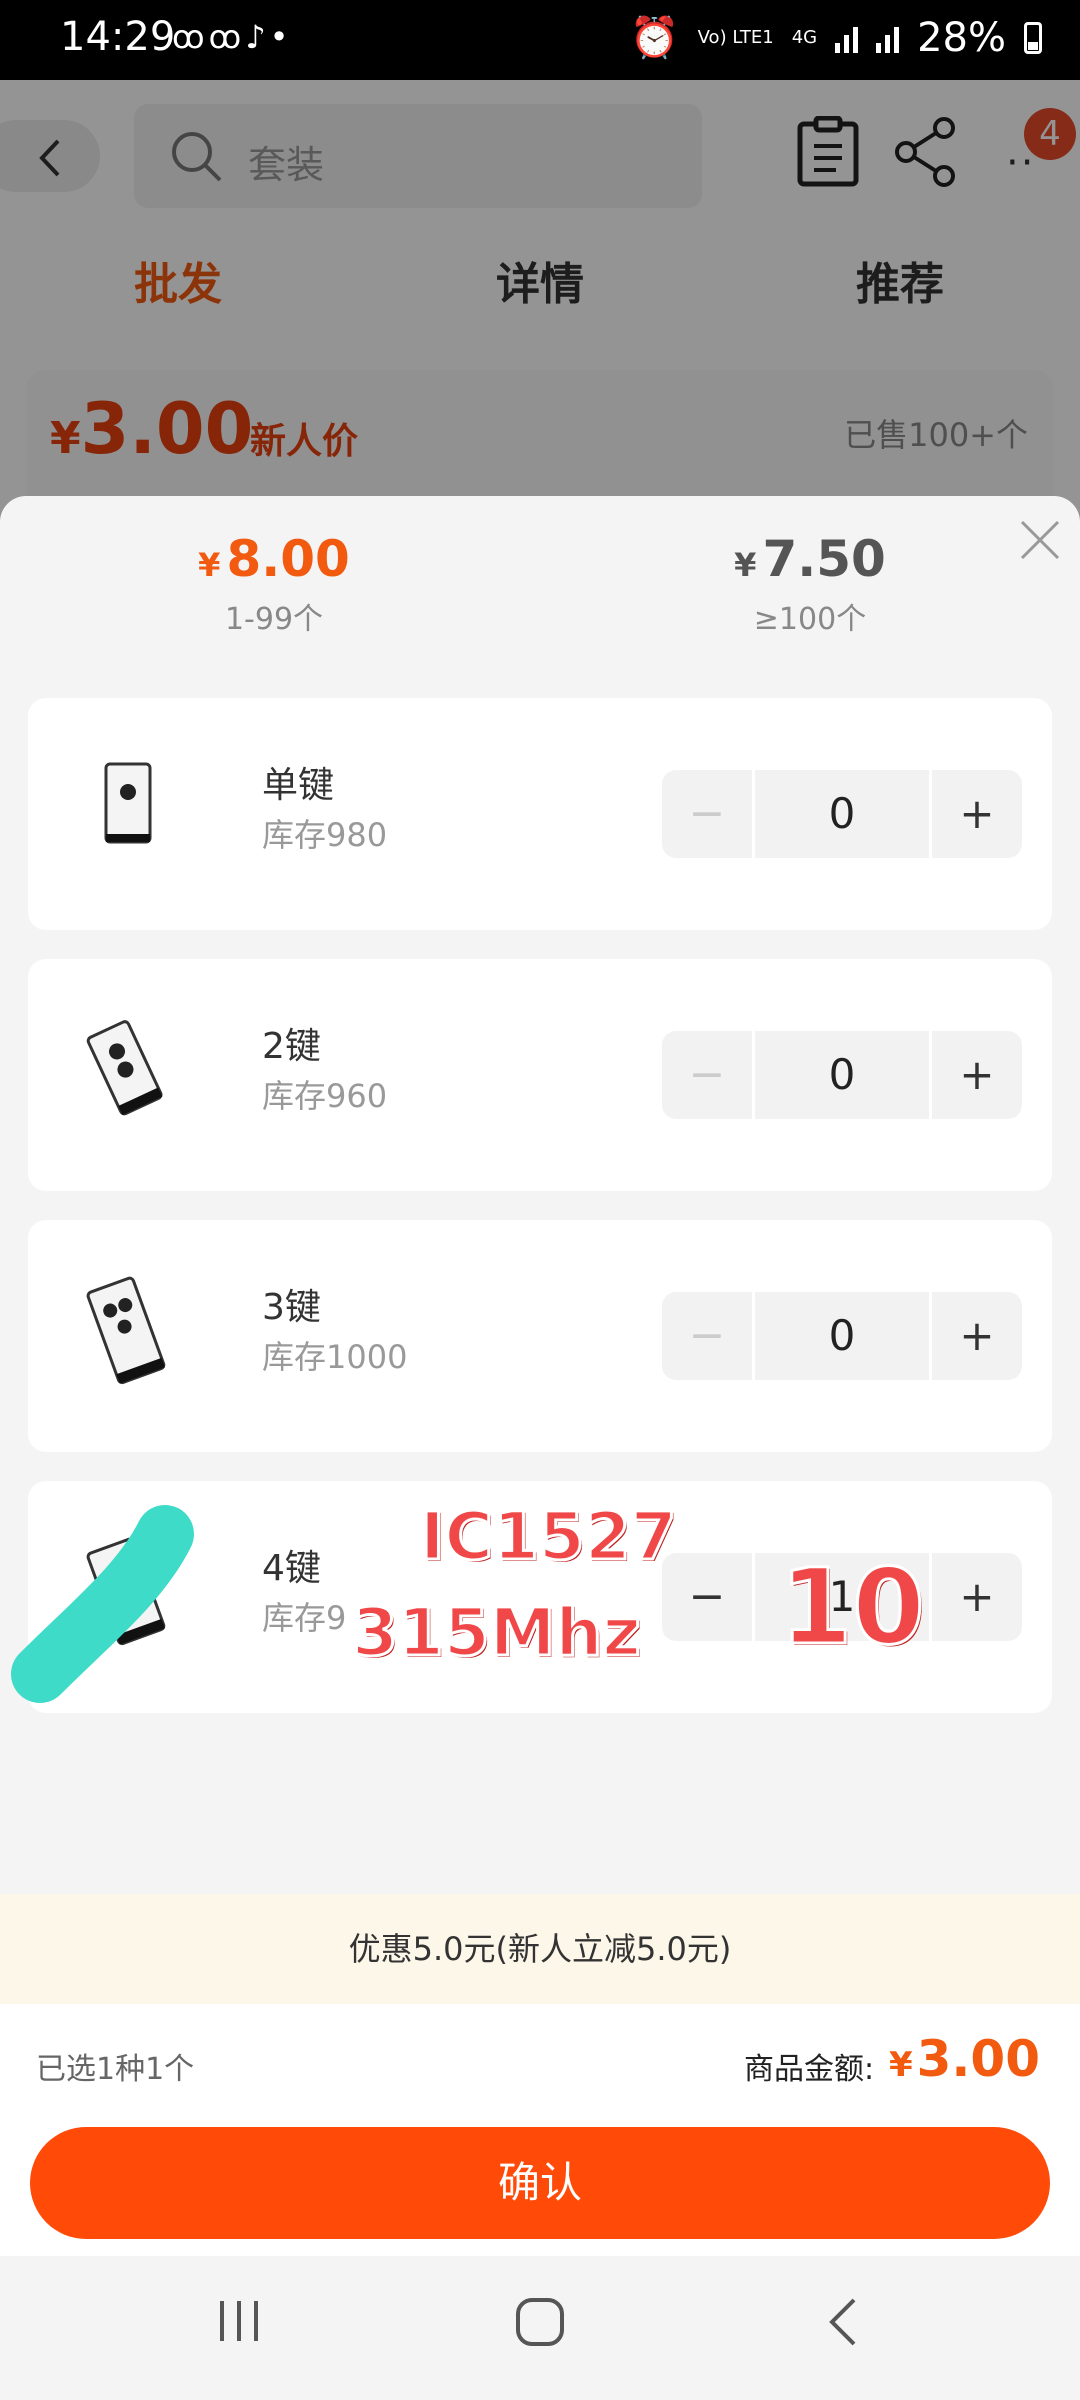 The width and height of the screenshot is (1080, 2400). What do you see at coordinates (810, 559) in the screenshot?
I see `tier-price: ¥7.50` at bounding box center [810, 559].